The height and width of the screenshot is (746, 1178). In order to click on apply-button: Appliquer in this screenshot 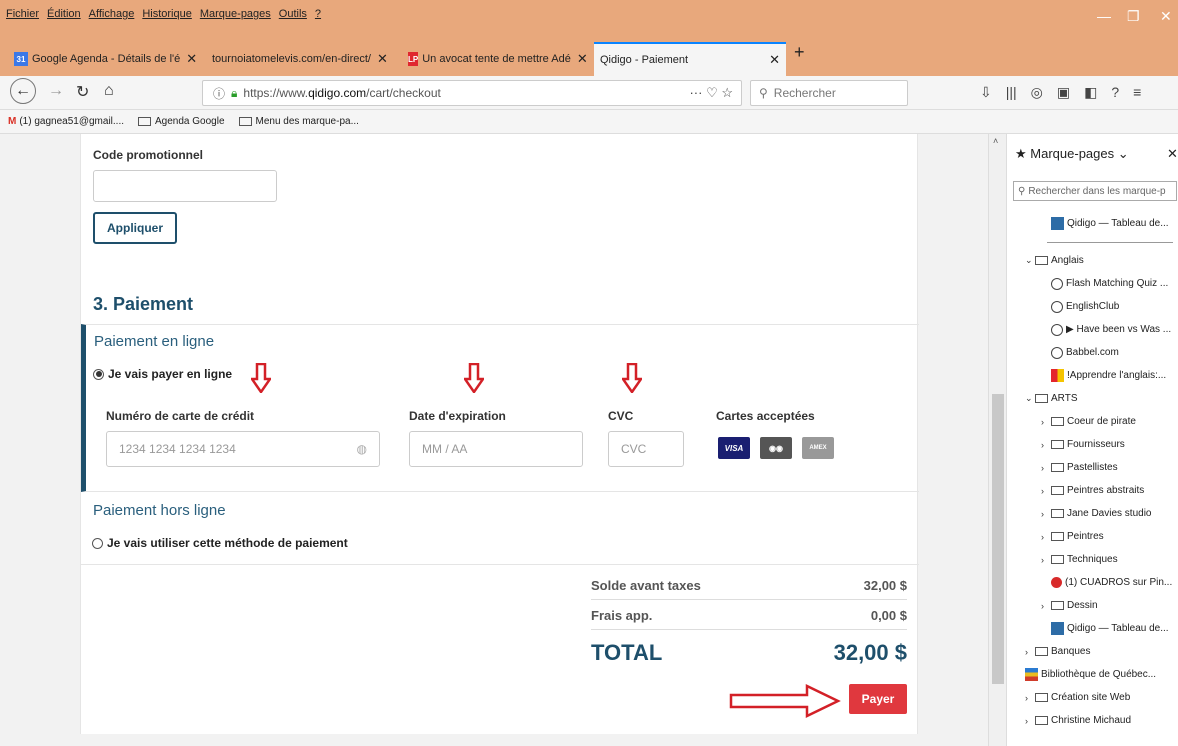, I will do `click(135, 228)`.